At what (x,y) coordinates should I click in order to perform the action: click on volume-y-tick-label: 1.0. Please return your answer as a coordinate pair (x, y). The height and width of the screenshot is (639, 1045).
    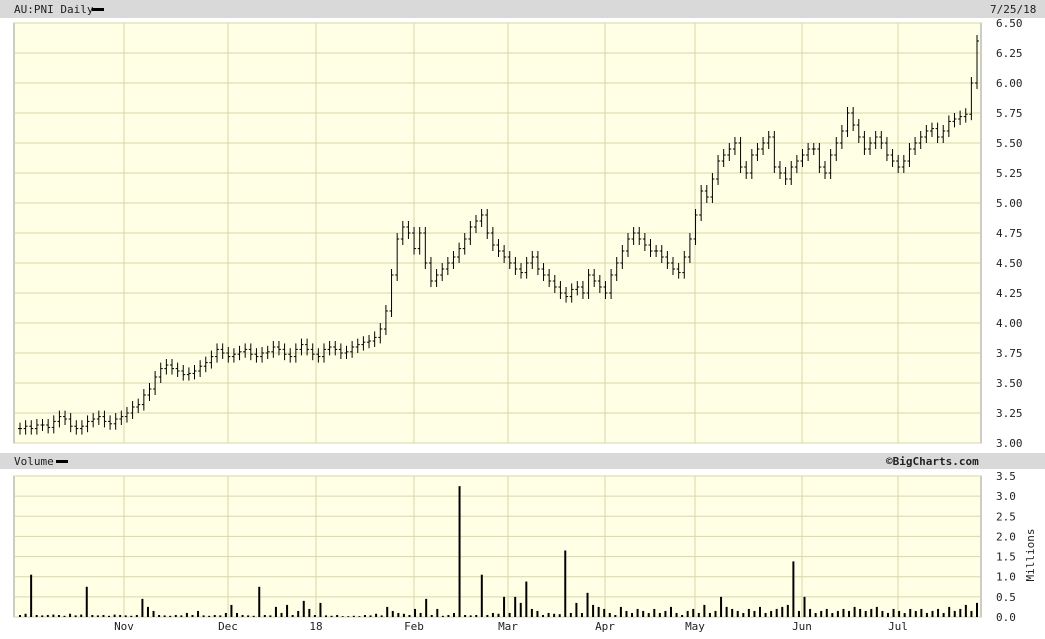
    Looking at the image, I should click on (1006, 577).